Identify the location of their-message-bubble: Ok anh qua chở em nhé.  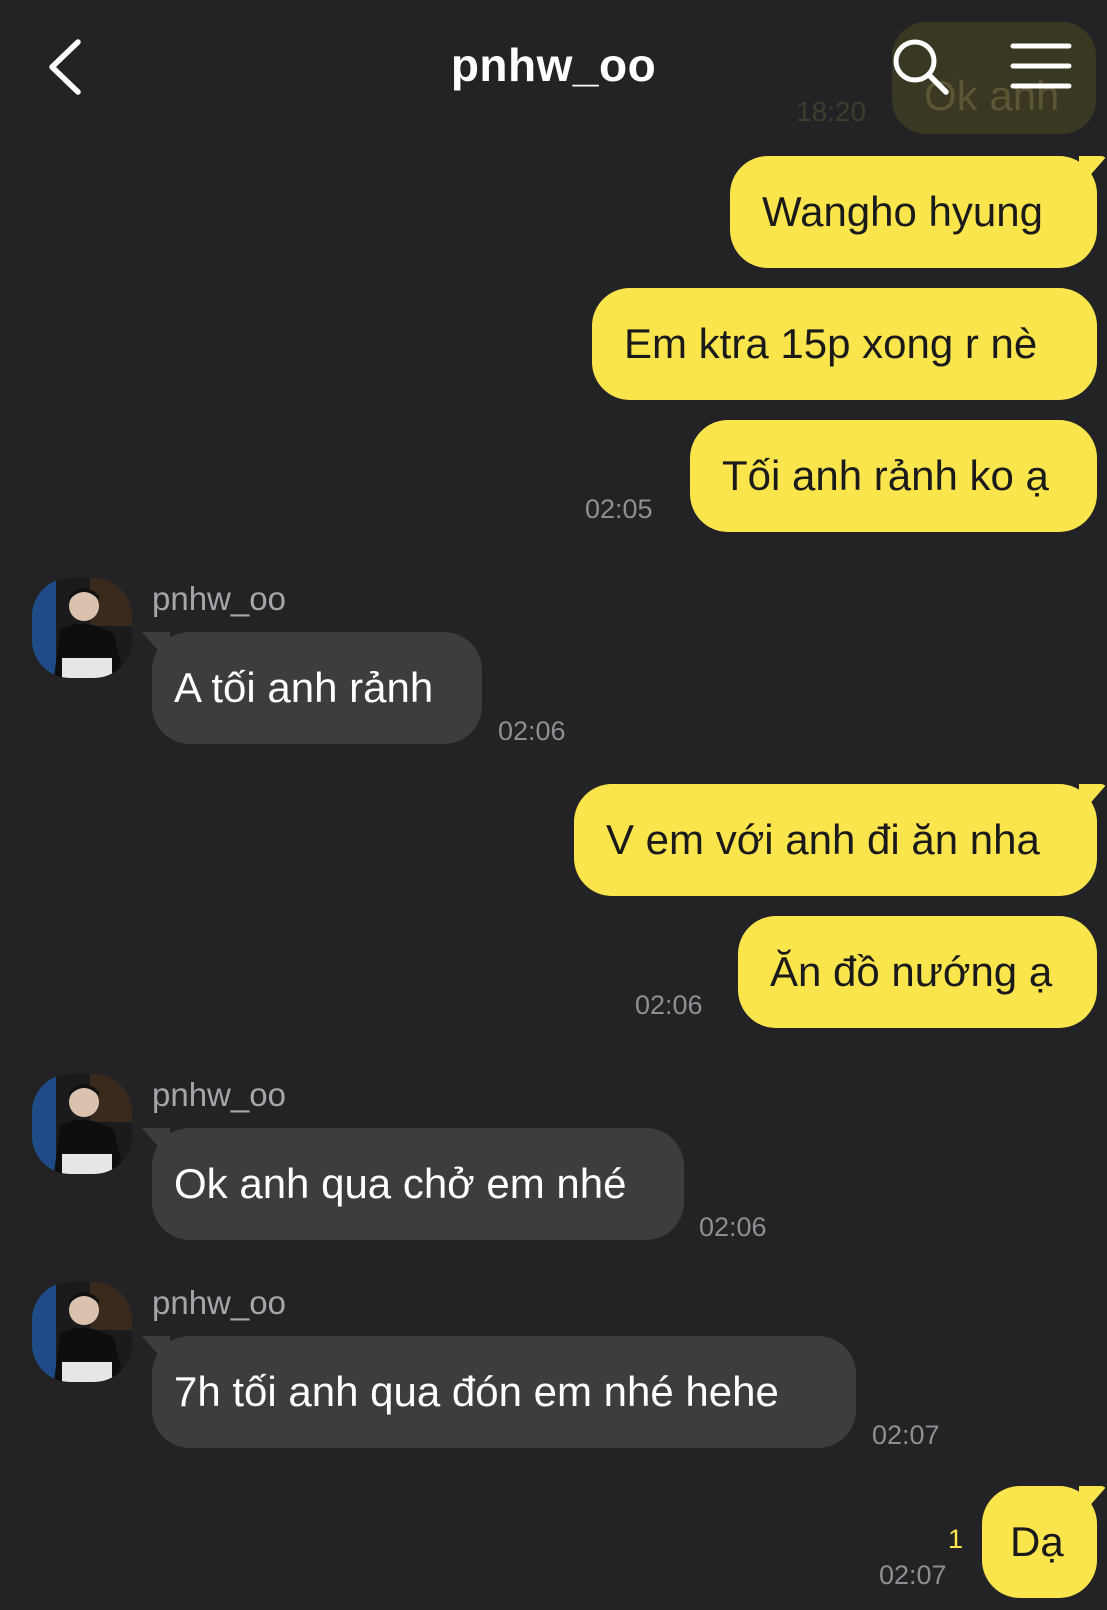
(418, 1184).